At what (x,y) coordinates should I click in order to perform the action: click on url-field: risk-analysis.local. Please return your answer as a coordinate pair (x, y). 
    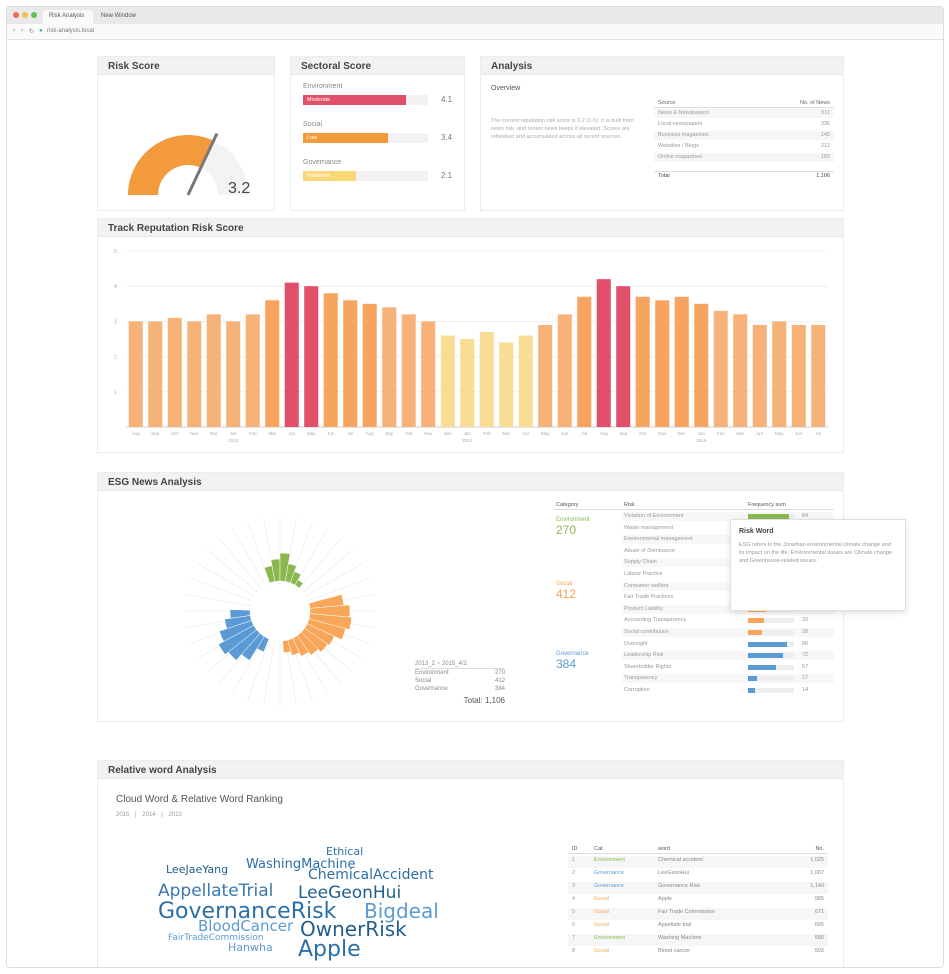
    Looking at the image, I should click on (70, 31).